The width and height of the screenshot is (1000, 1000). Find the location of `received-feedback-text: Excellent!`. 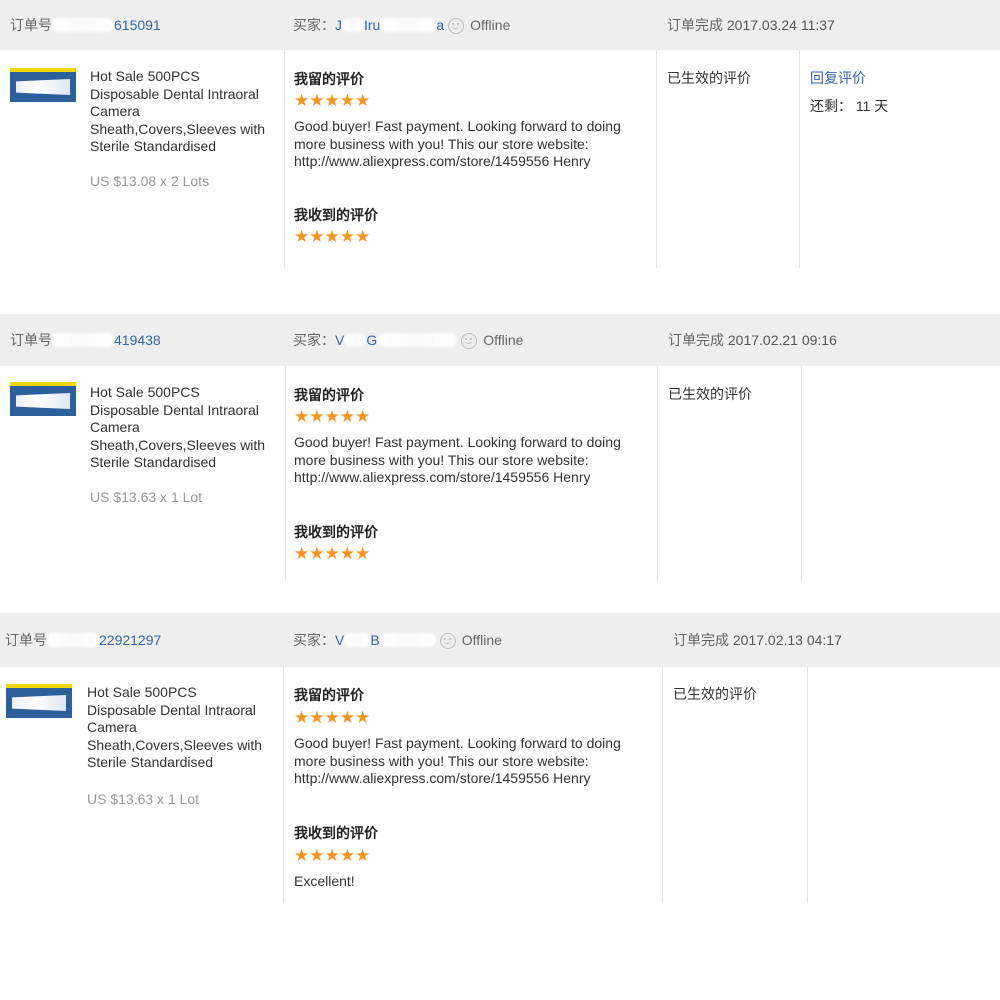

received-feedback-text: Excellent! is located at coordinates (324, 881).